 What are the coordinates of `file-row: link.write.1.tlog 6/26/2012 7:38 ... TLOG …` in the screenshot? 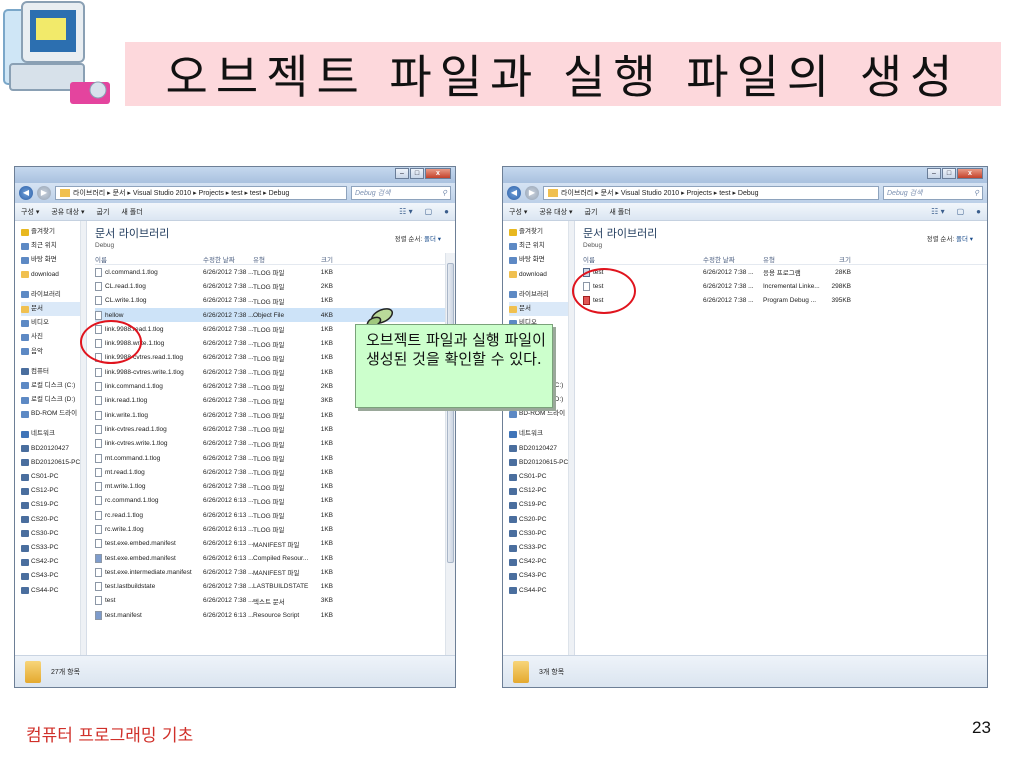 It's located at (275, 415).